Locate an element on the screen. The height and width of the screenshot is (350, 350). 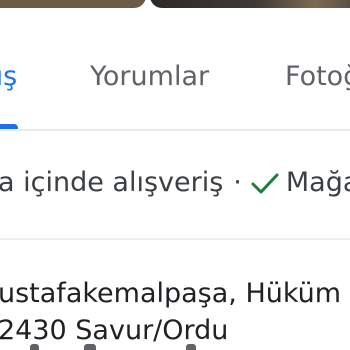
photo-strip is located at coordinates (175, 4).